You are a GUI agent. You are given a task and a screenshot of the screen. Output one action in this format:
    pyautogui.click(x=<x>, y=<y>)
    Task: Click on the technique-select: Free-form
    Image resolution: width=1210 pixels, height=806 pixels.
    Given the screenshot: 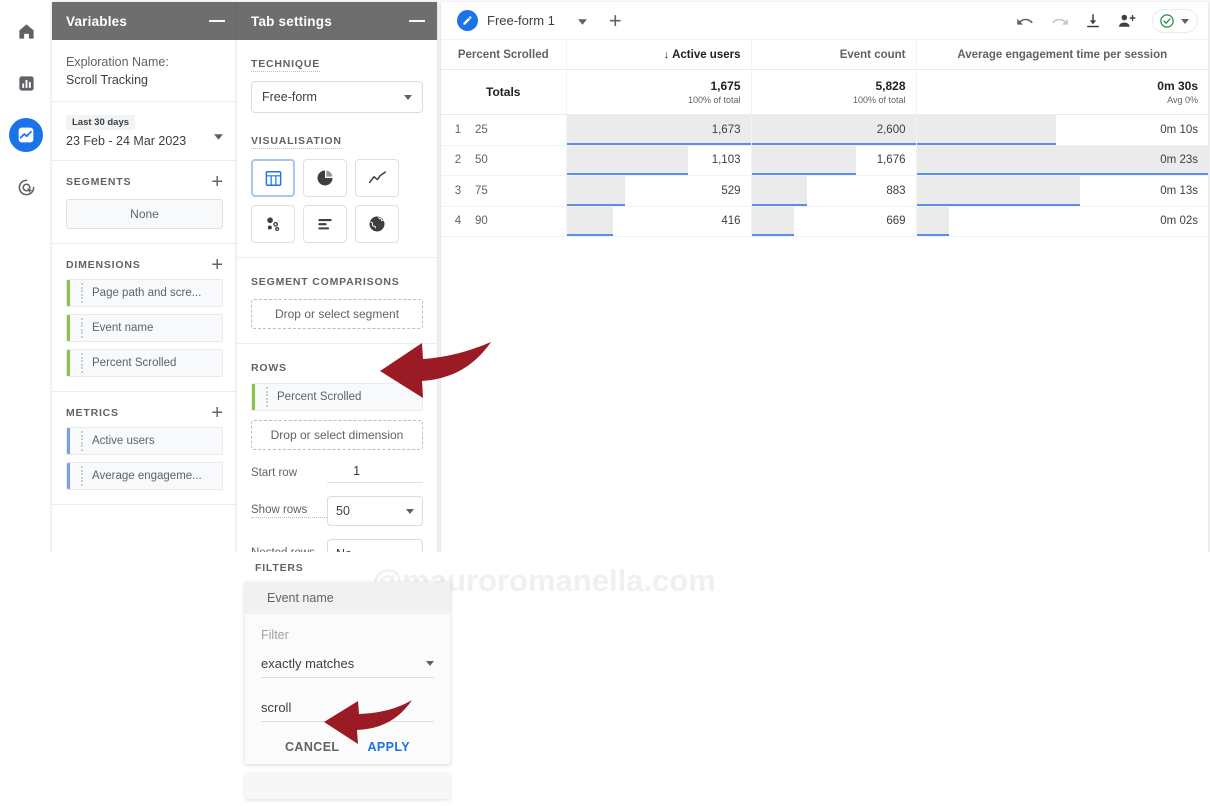 What is the action you would take?
    pyautogui.click(x=337, y=97)
    